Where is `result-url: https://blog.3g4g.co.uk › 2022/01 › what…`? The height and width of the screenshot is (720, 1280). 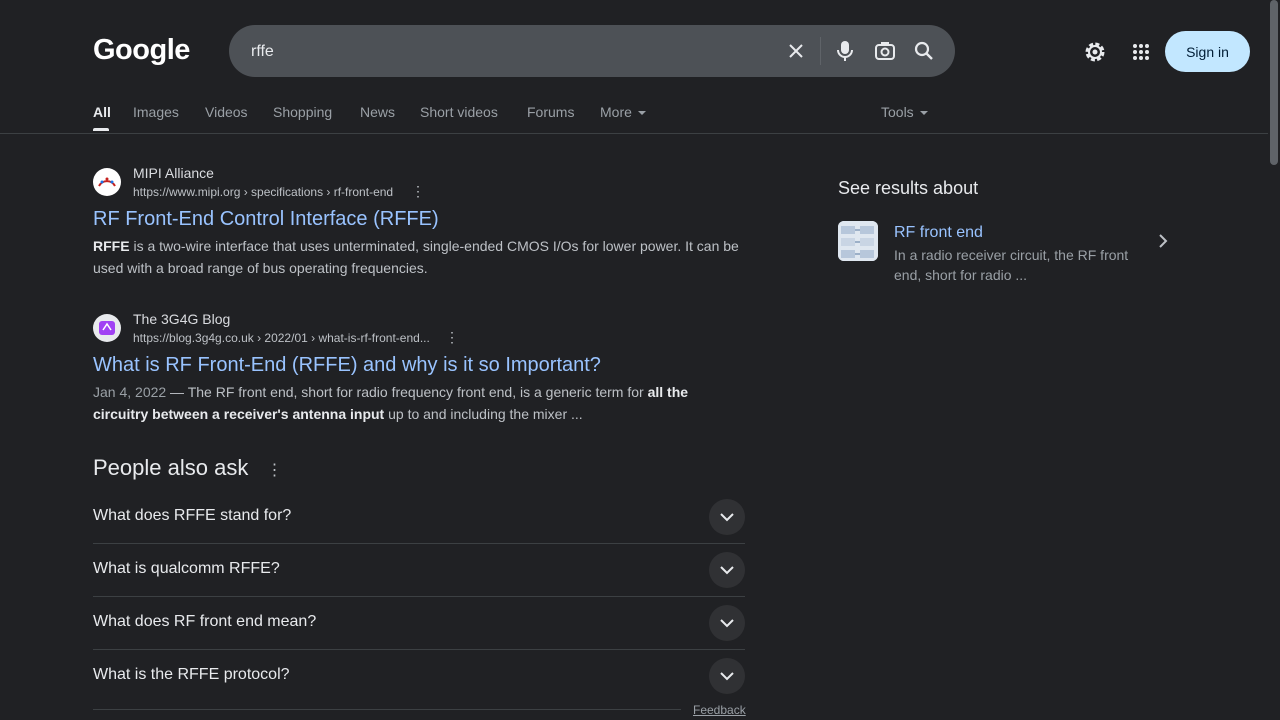
result-url: https://blog.3g4g.co.uk › 2022/01 › what… is located at coordinates (281, 338).